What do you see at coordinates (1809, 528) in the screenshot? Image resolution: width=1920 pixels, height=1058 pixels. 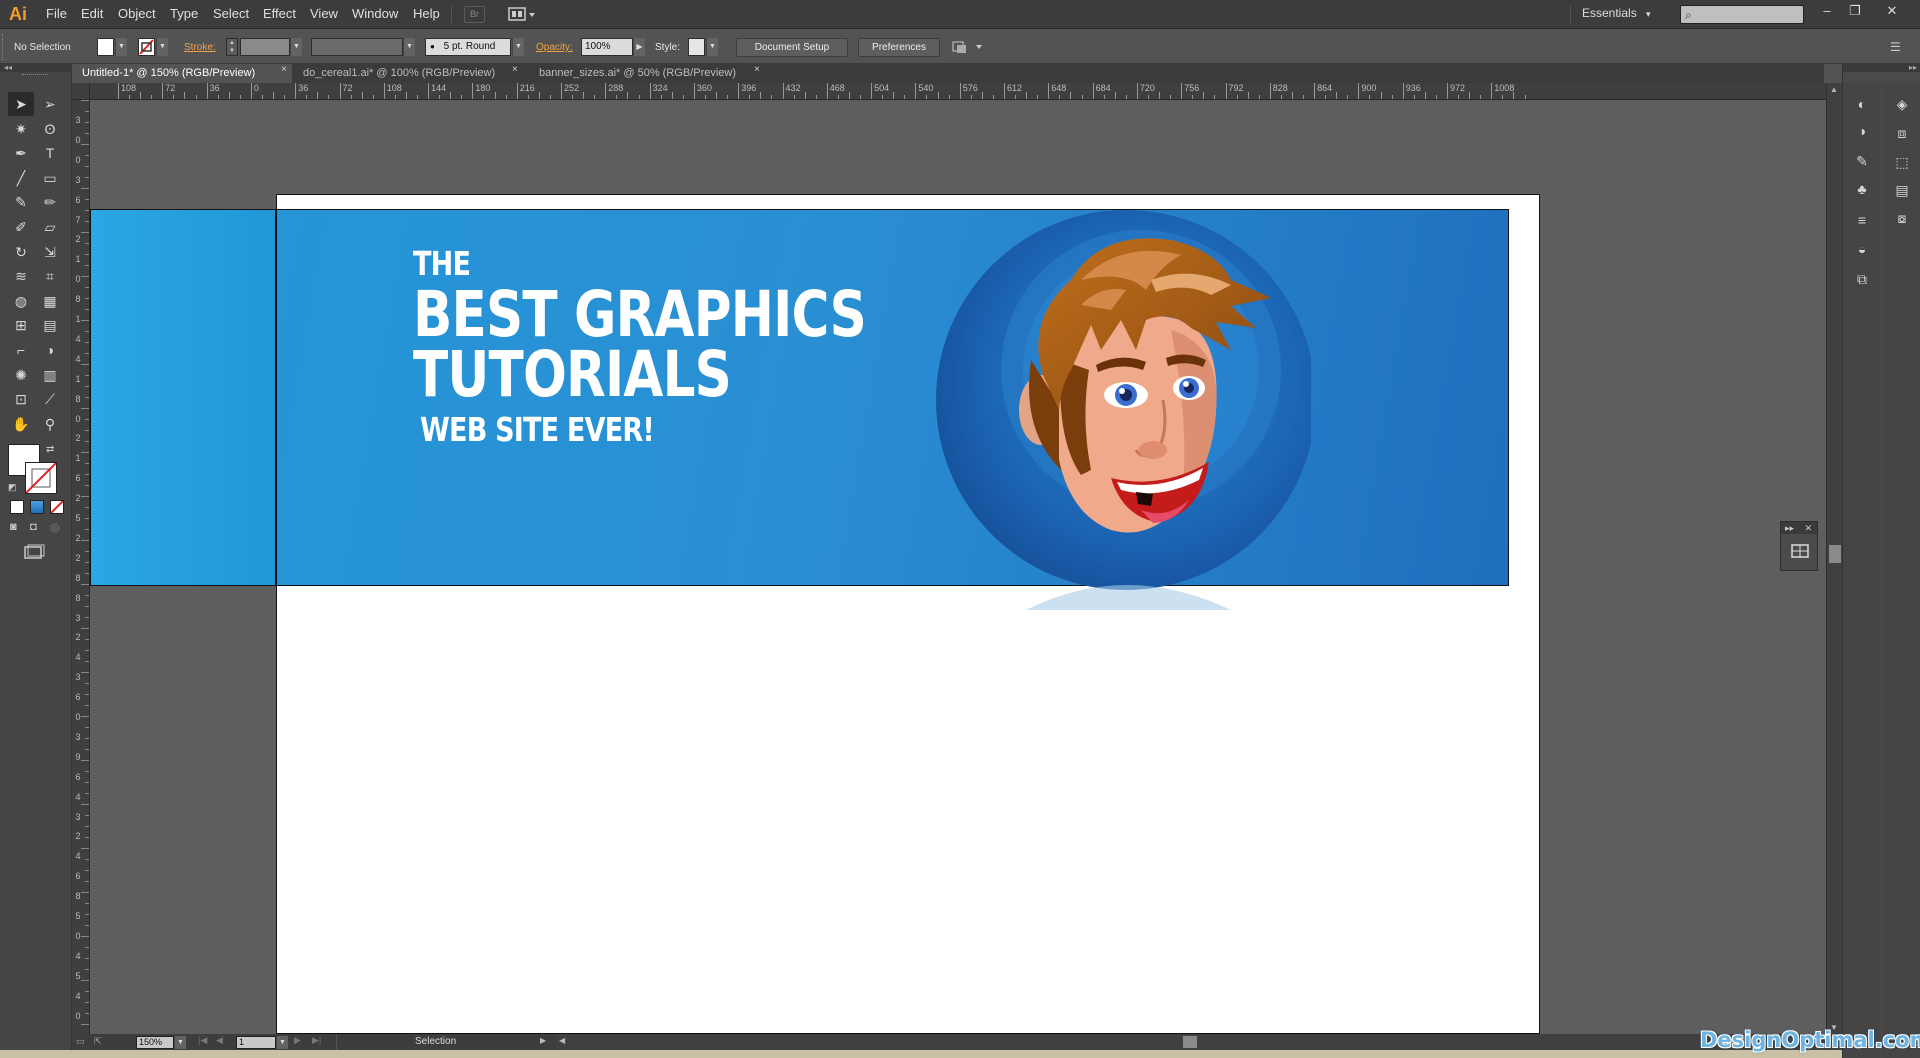 I see `close-panel-icon: ✕` at bounding box center [1809, 528].